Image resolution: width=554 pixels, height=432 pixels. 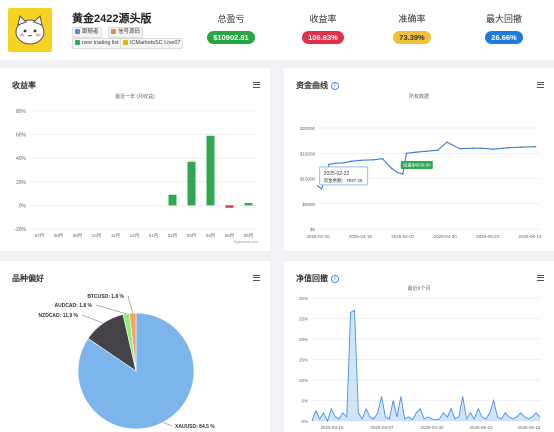 I want to click on x-tick-label: 06月, so click(x=249, y=236).